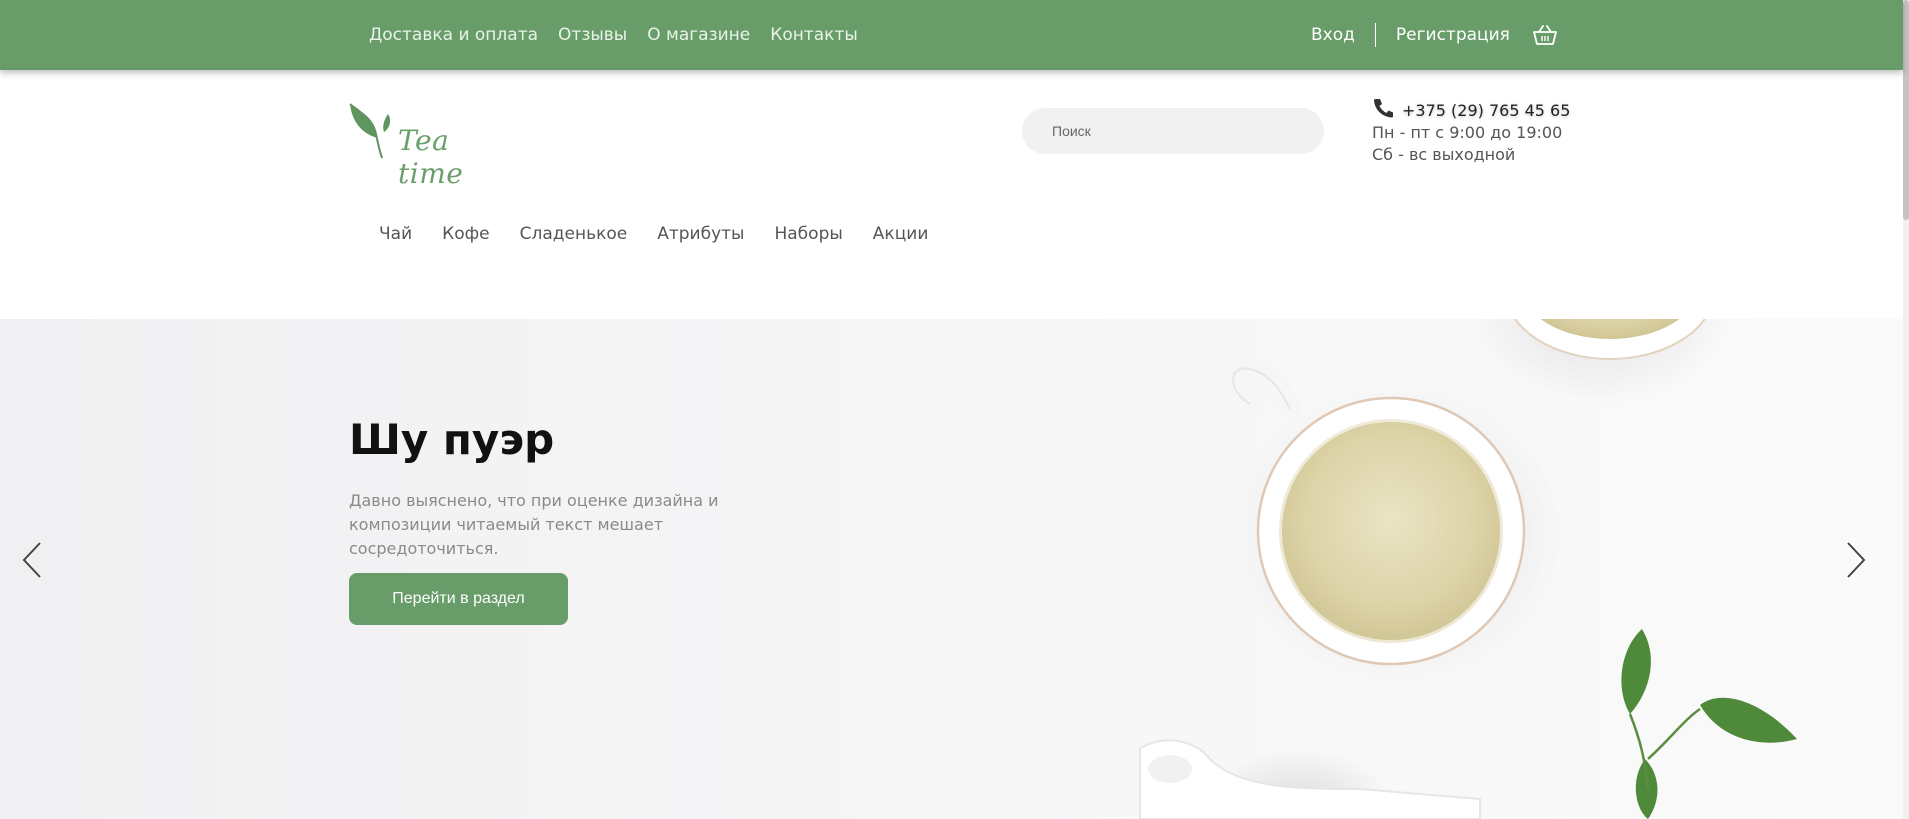 The image size is (1909, 819). I want to click on scrollbar-thumb, so click(1906, 110).